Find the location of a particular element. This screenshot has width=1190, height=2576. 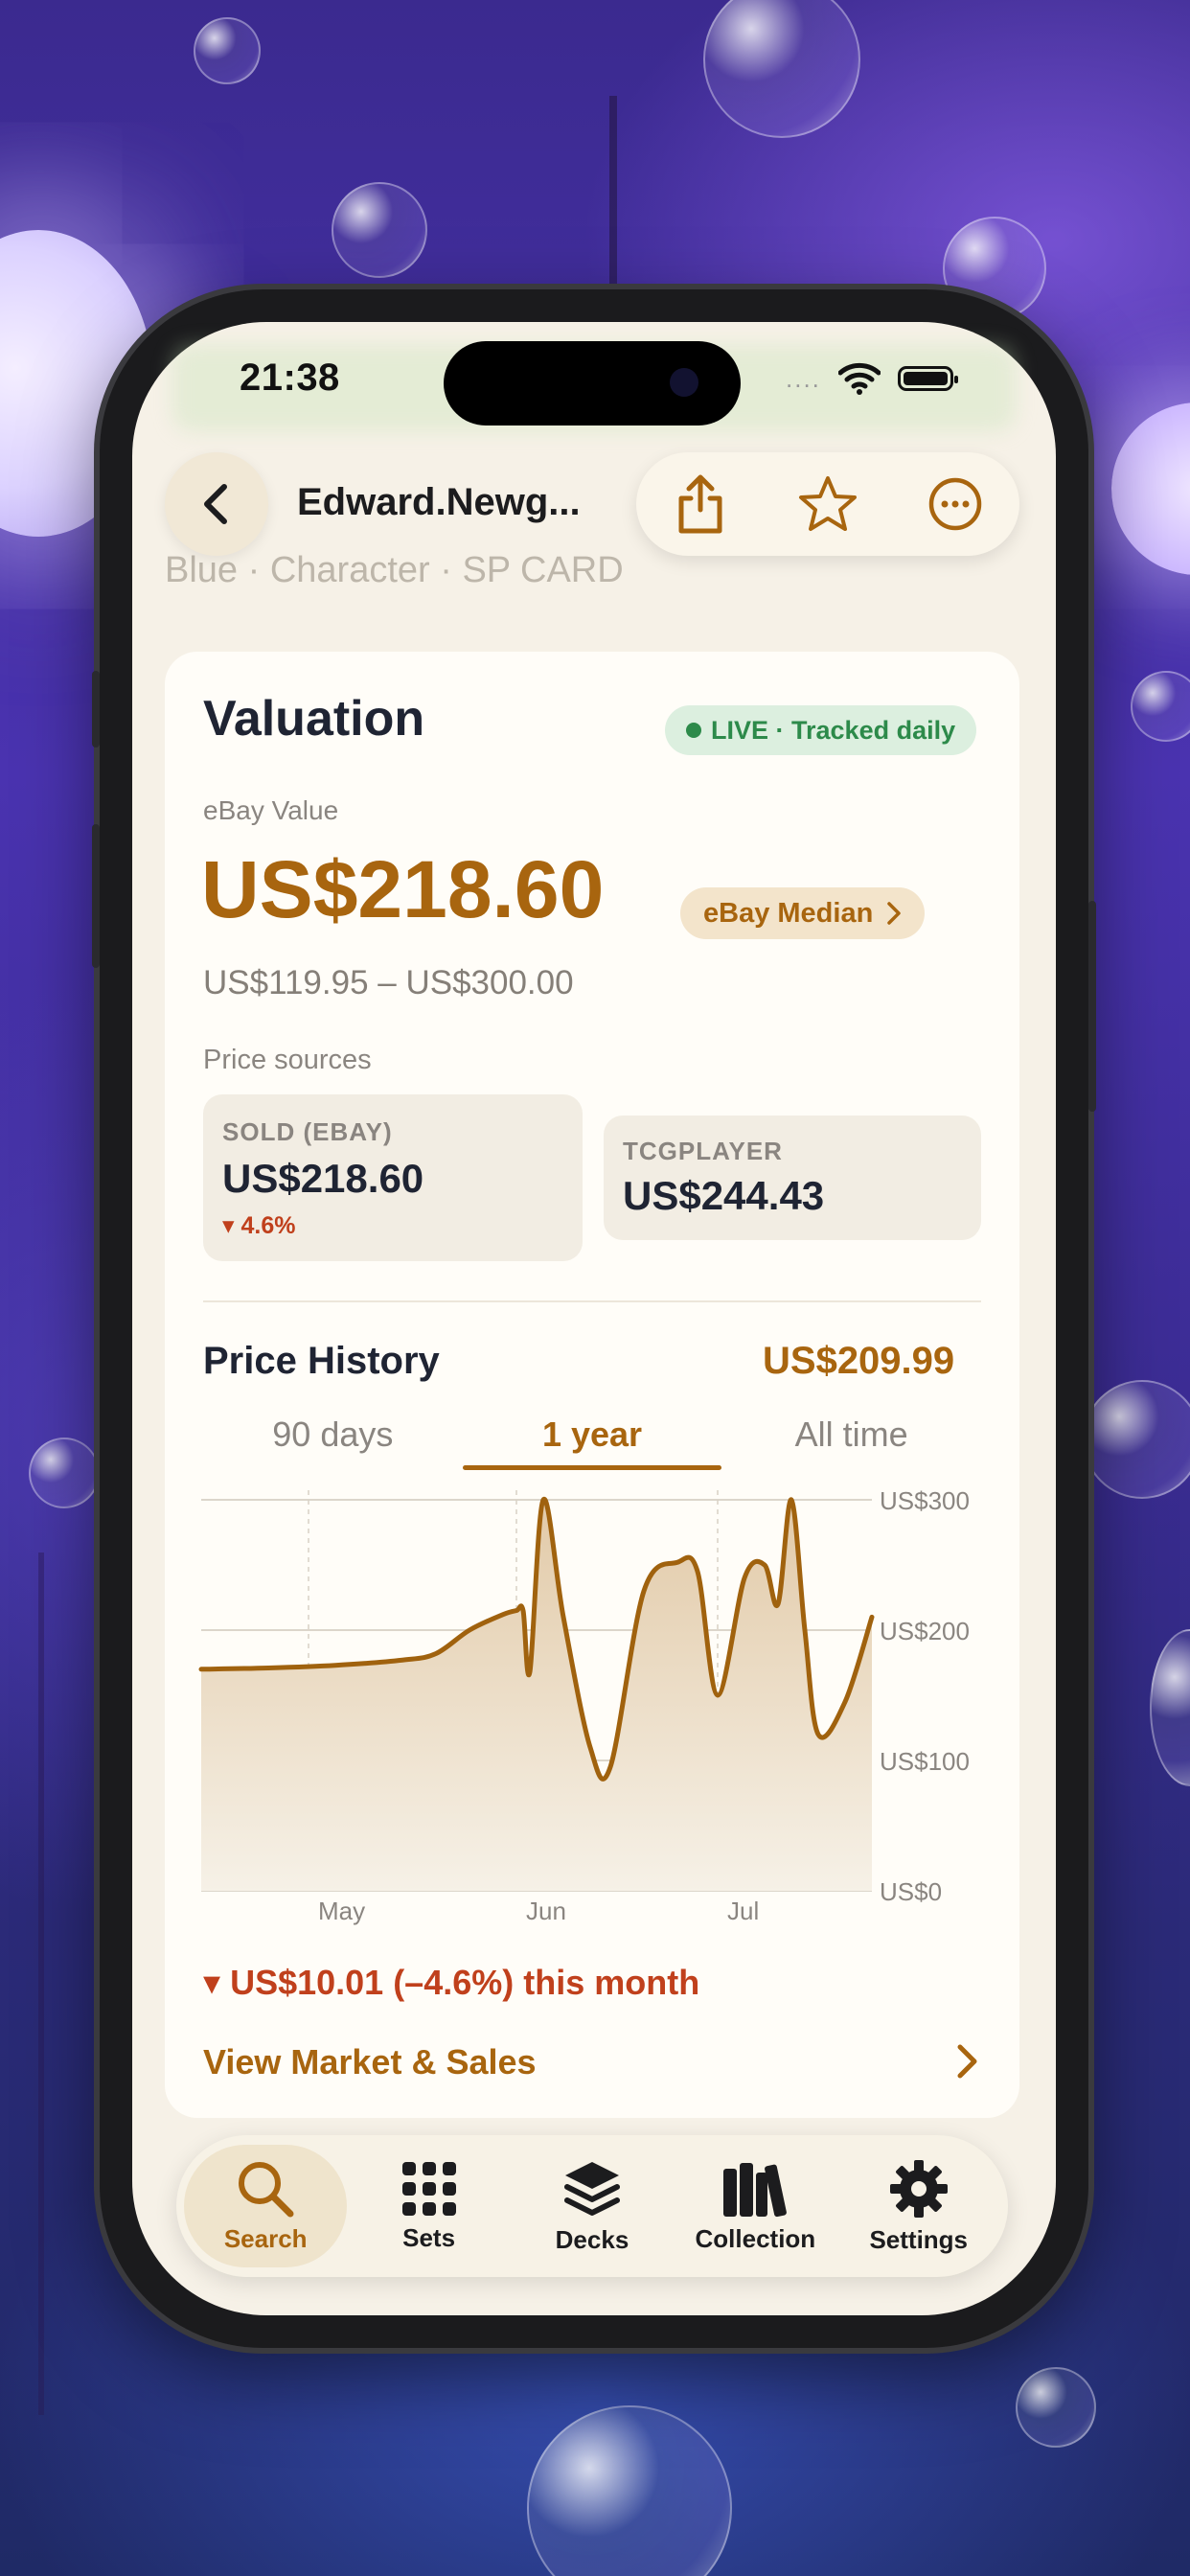

dynamic-island is located at coordinates (592, 383).